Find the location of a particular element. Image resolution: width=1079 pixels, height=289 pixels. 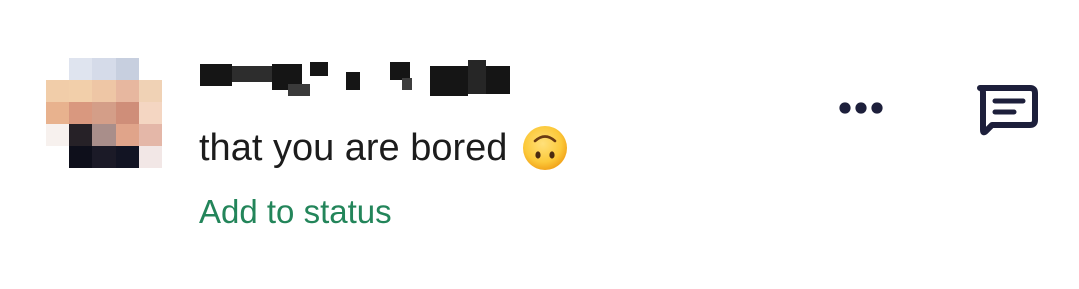

more-options-button is located at coordinates (861, 108).